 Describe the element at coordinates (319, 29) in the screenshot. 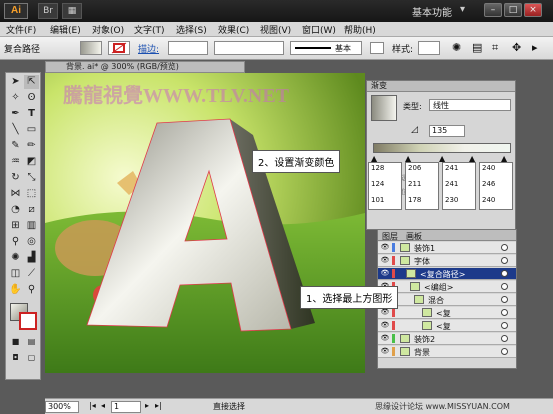

I see `menu-window: 窗口(W)` at that location.